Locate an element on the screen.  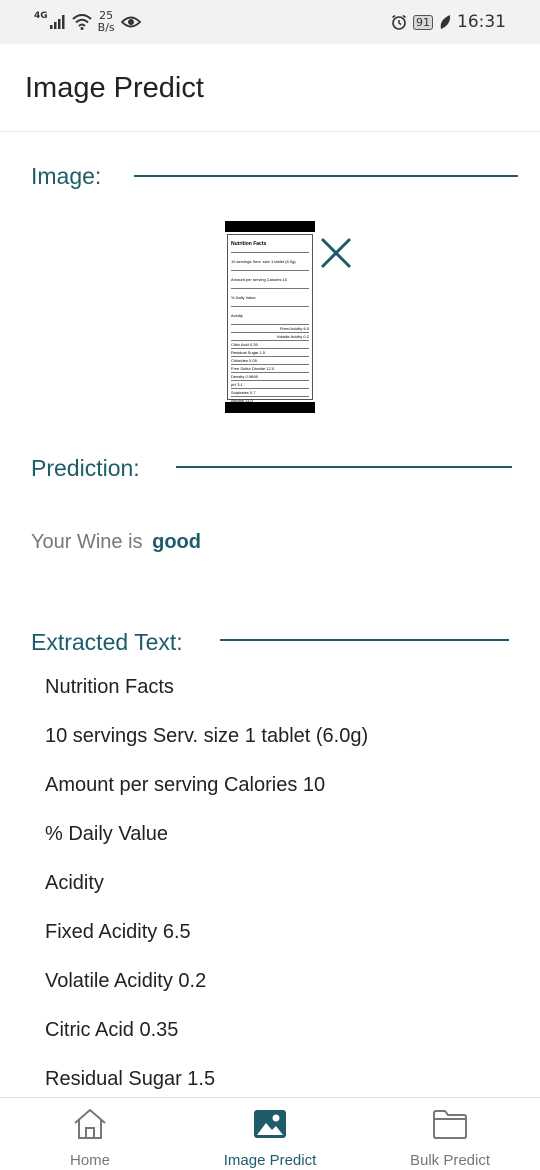
nav-label-image-predict: Image Predict is located at coordinates (270, 1160).